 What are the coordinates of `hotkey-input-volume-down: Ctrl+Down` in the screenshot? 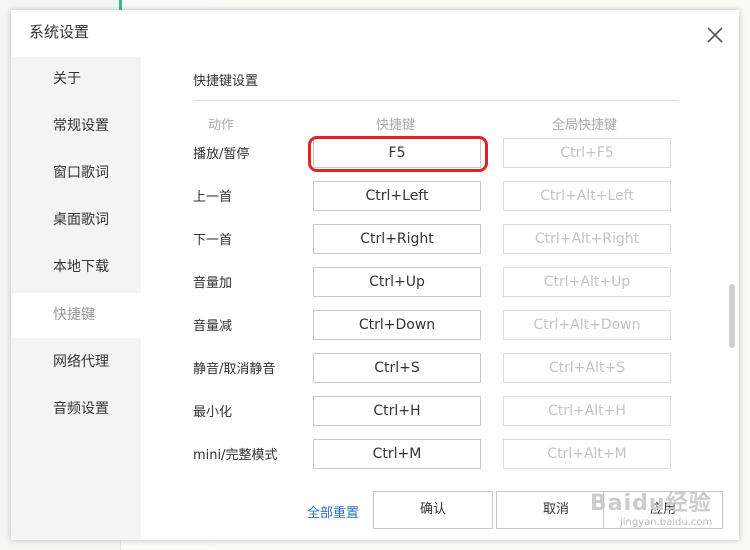 It's located at (397, 325).